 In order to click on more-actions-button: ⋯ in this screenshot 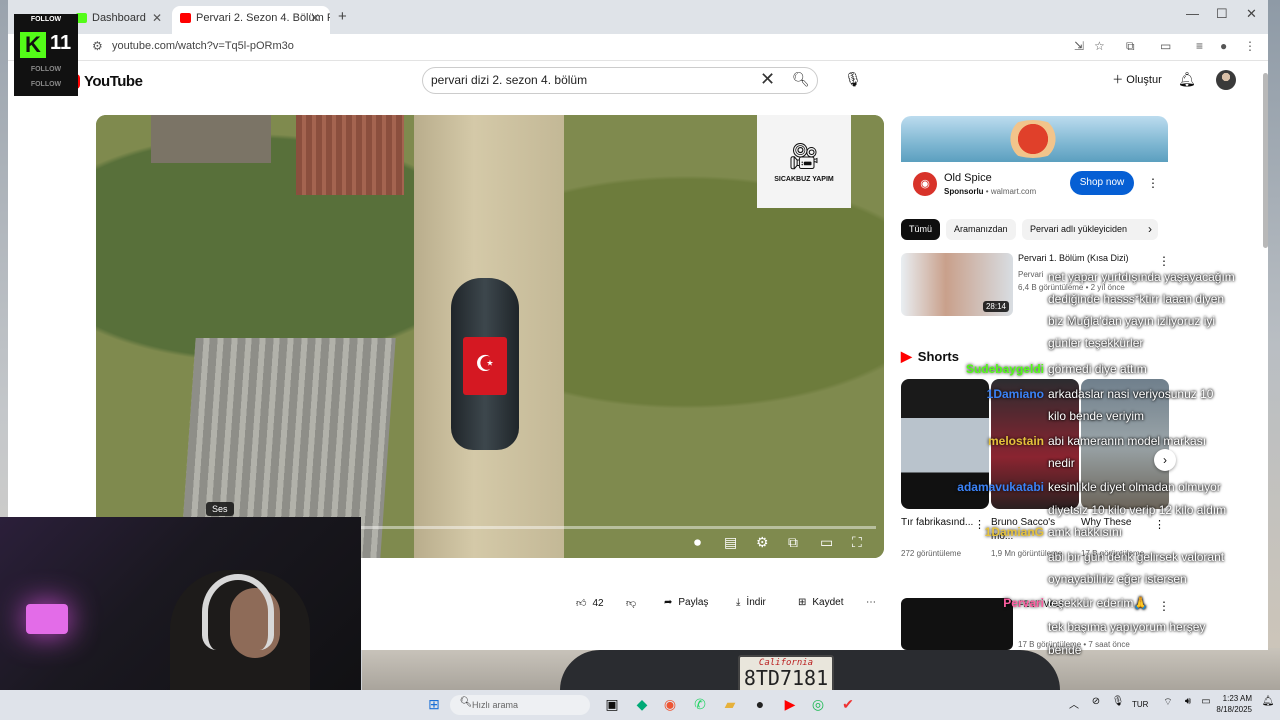, I will do `click(871, 602)`.